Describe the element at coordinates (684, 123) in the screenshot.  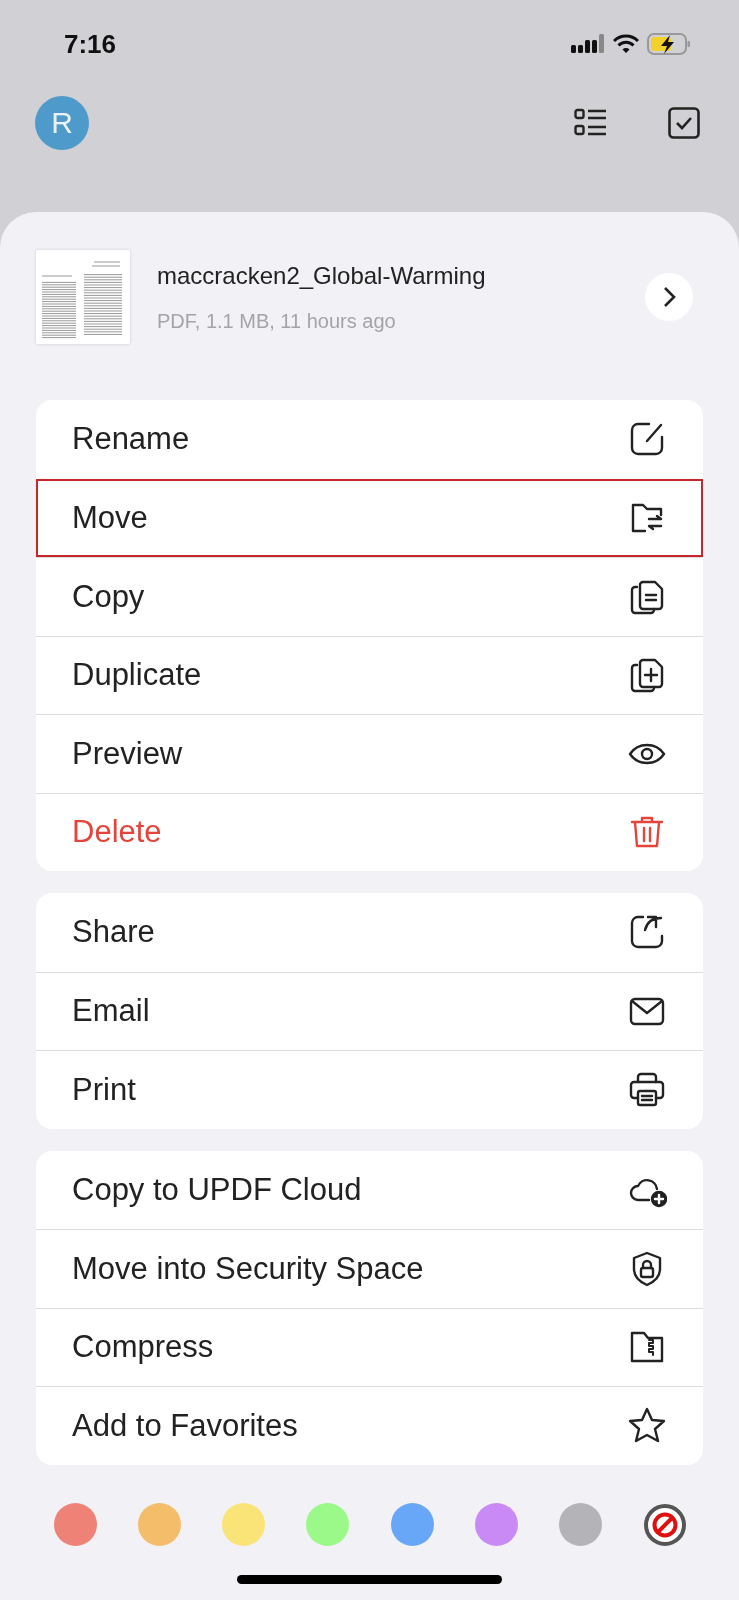
I see `select-checkbox-icon` at that location.